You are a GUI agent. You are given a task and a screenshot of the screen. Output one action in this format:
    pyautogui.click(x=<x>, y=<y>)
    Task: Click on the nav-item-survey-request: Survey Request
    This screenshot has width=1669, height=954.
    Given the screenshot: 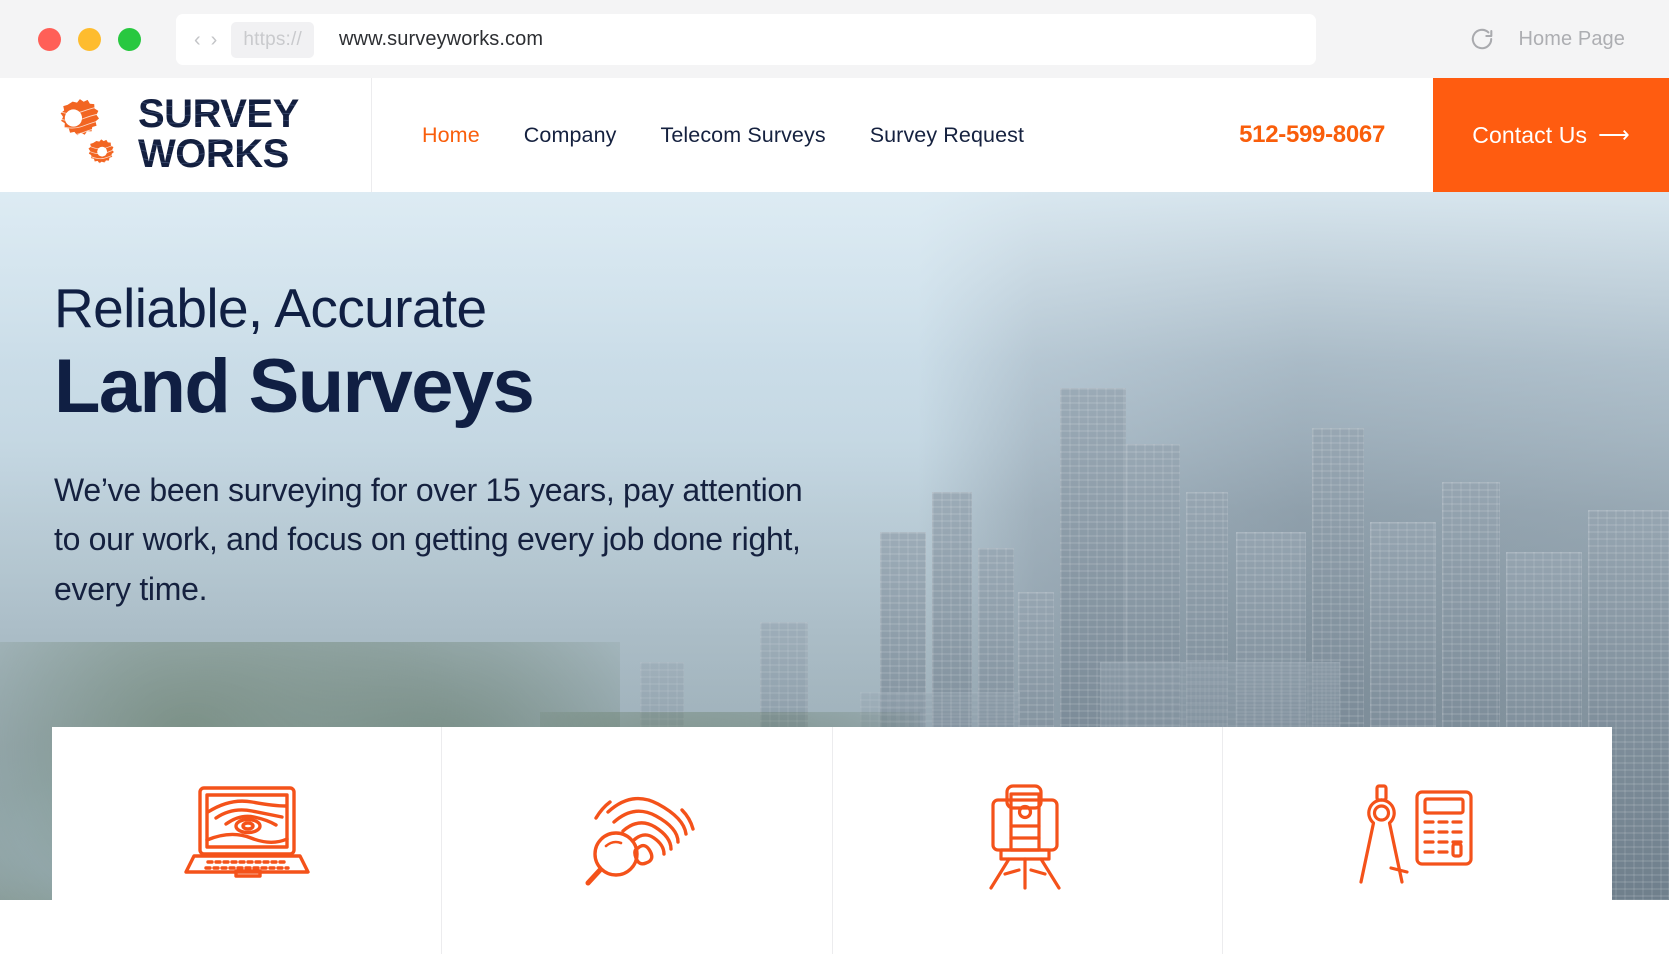 What is the action you would take?
    pyautogui.click(x=947, y=135)
    